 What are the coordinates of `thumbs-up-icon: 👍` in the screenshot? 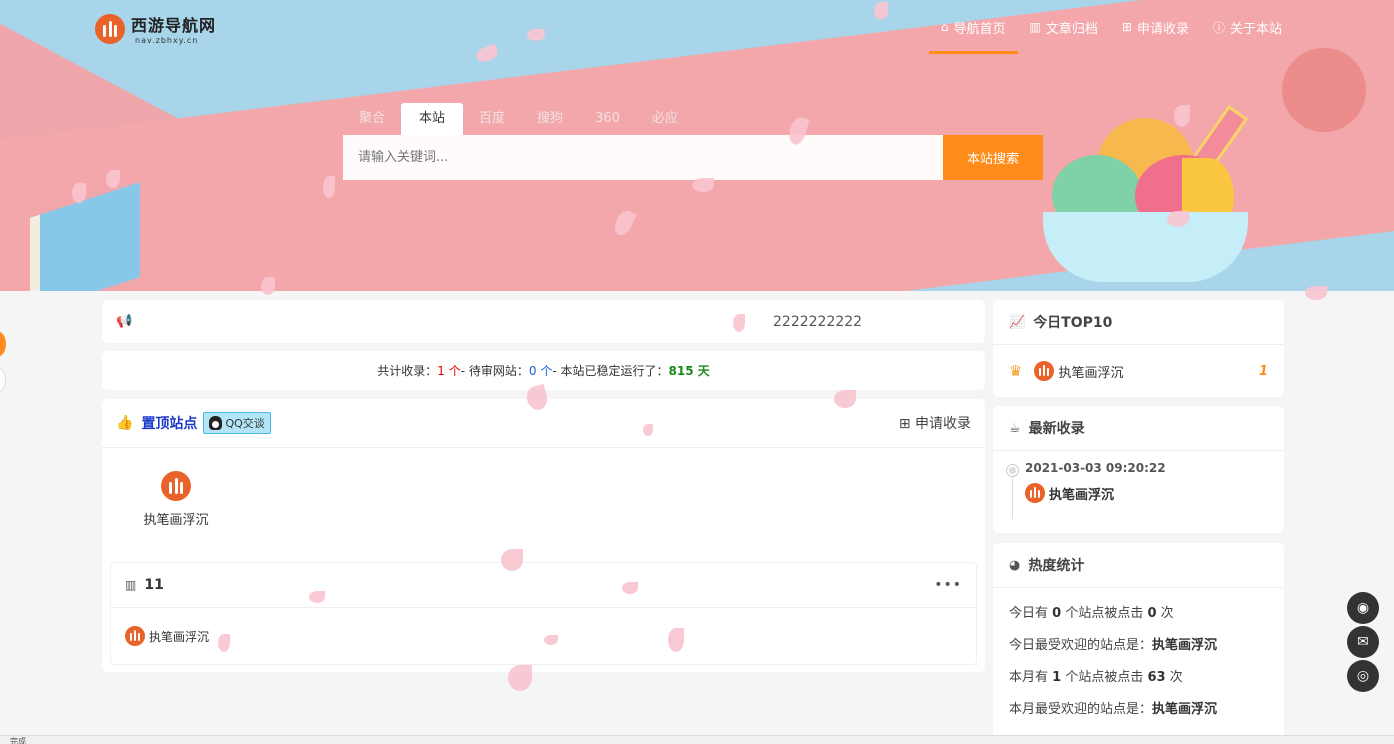 It's located at (125, 423).